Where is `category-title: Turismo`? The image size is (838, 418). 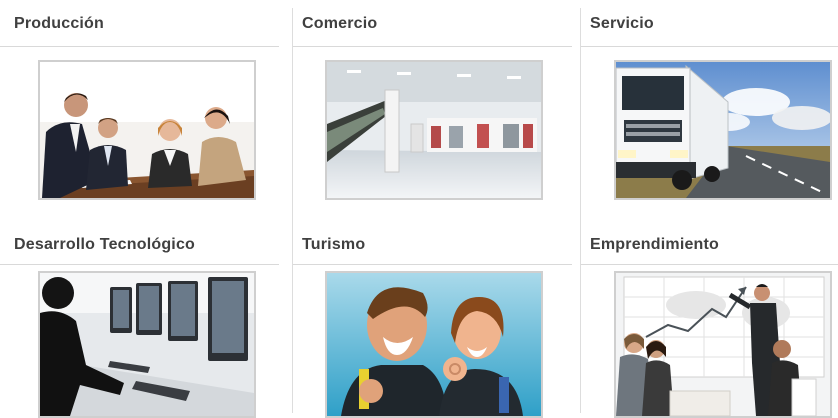
category-title: Turismo is located at coordinates (432, 241).